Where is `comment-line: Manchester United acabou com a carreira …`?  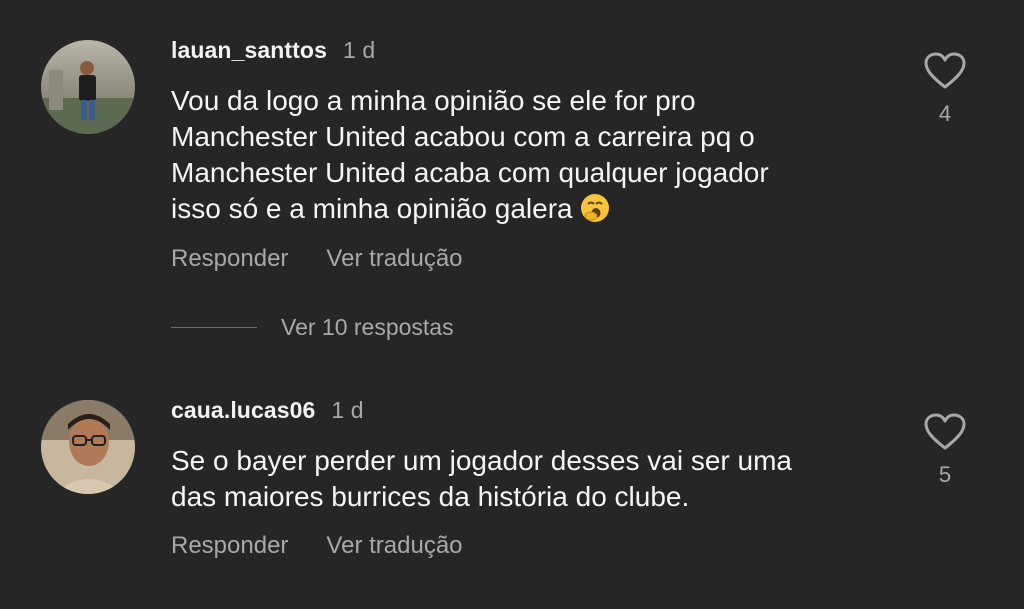
comment-line: Manchester United acabou com a carreira … is located at coordinates (463, 136).